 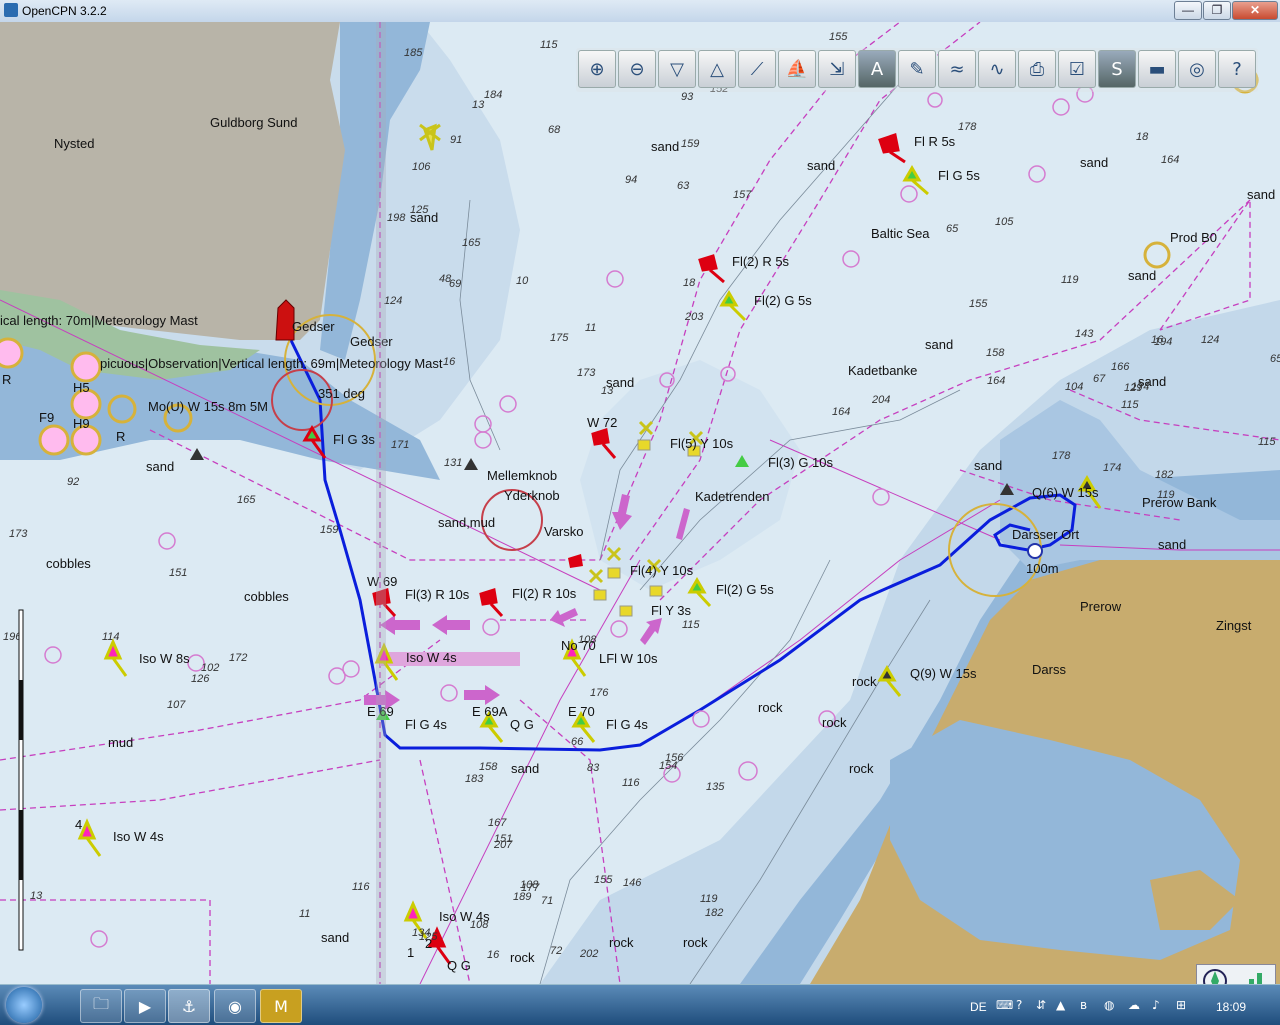 What do you see at coordinates (628, 658) in the screenshot?
I see `label-lfl-w-10s: LFl W 10s` at bounding box center [628, 658].